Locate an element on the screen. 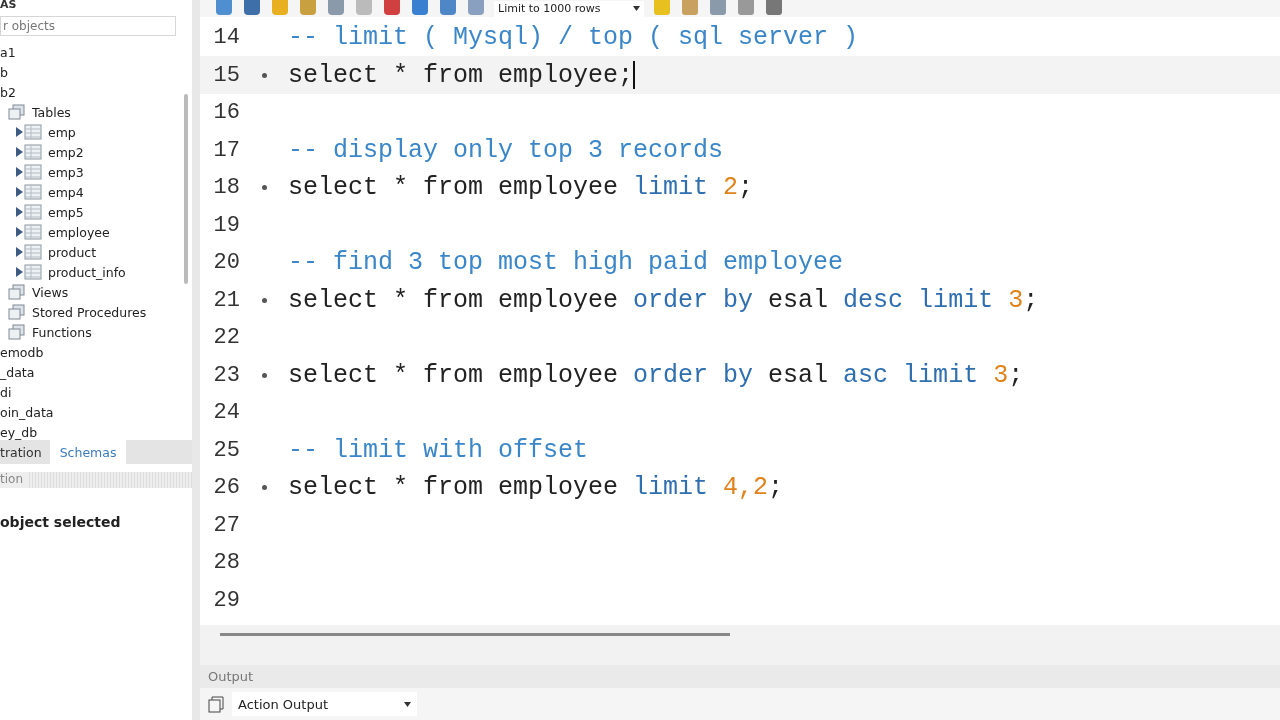  sidebar-tab: Schemas is located at coordinates (88, 452).